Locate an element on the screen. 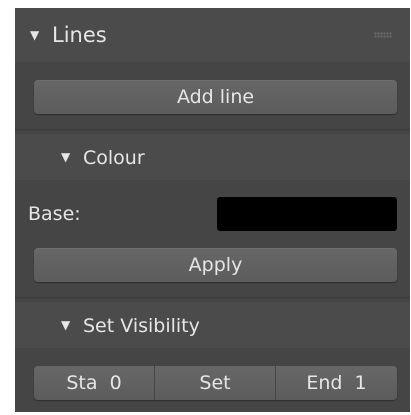  colour-subpanel-title: Colour is located at coordinates (114, 158).